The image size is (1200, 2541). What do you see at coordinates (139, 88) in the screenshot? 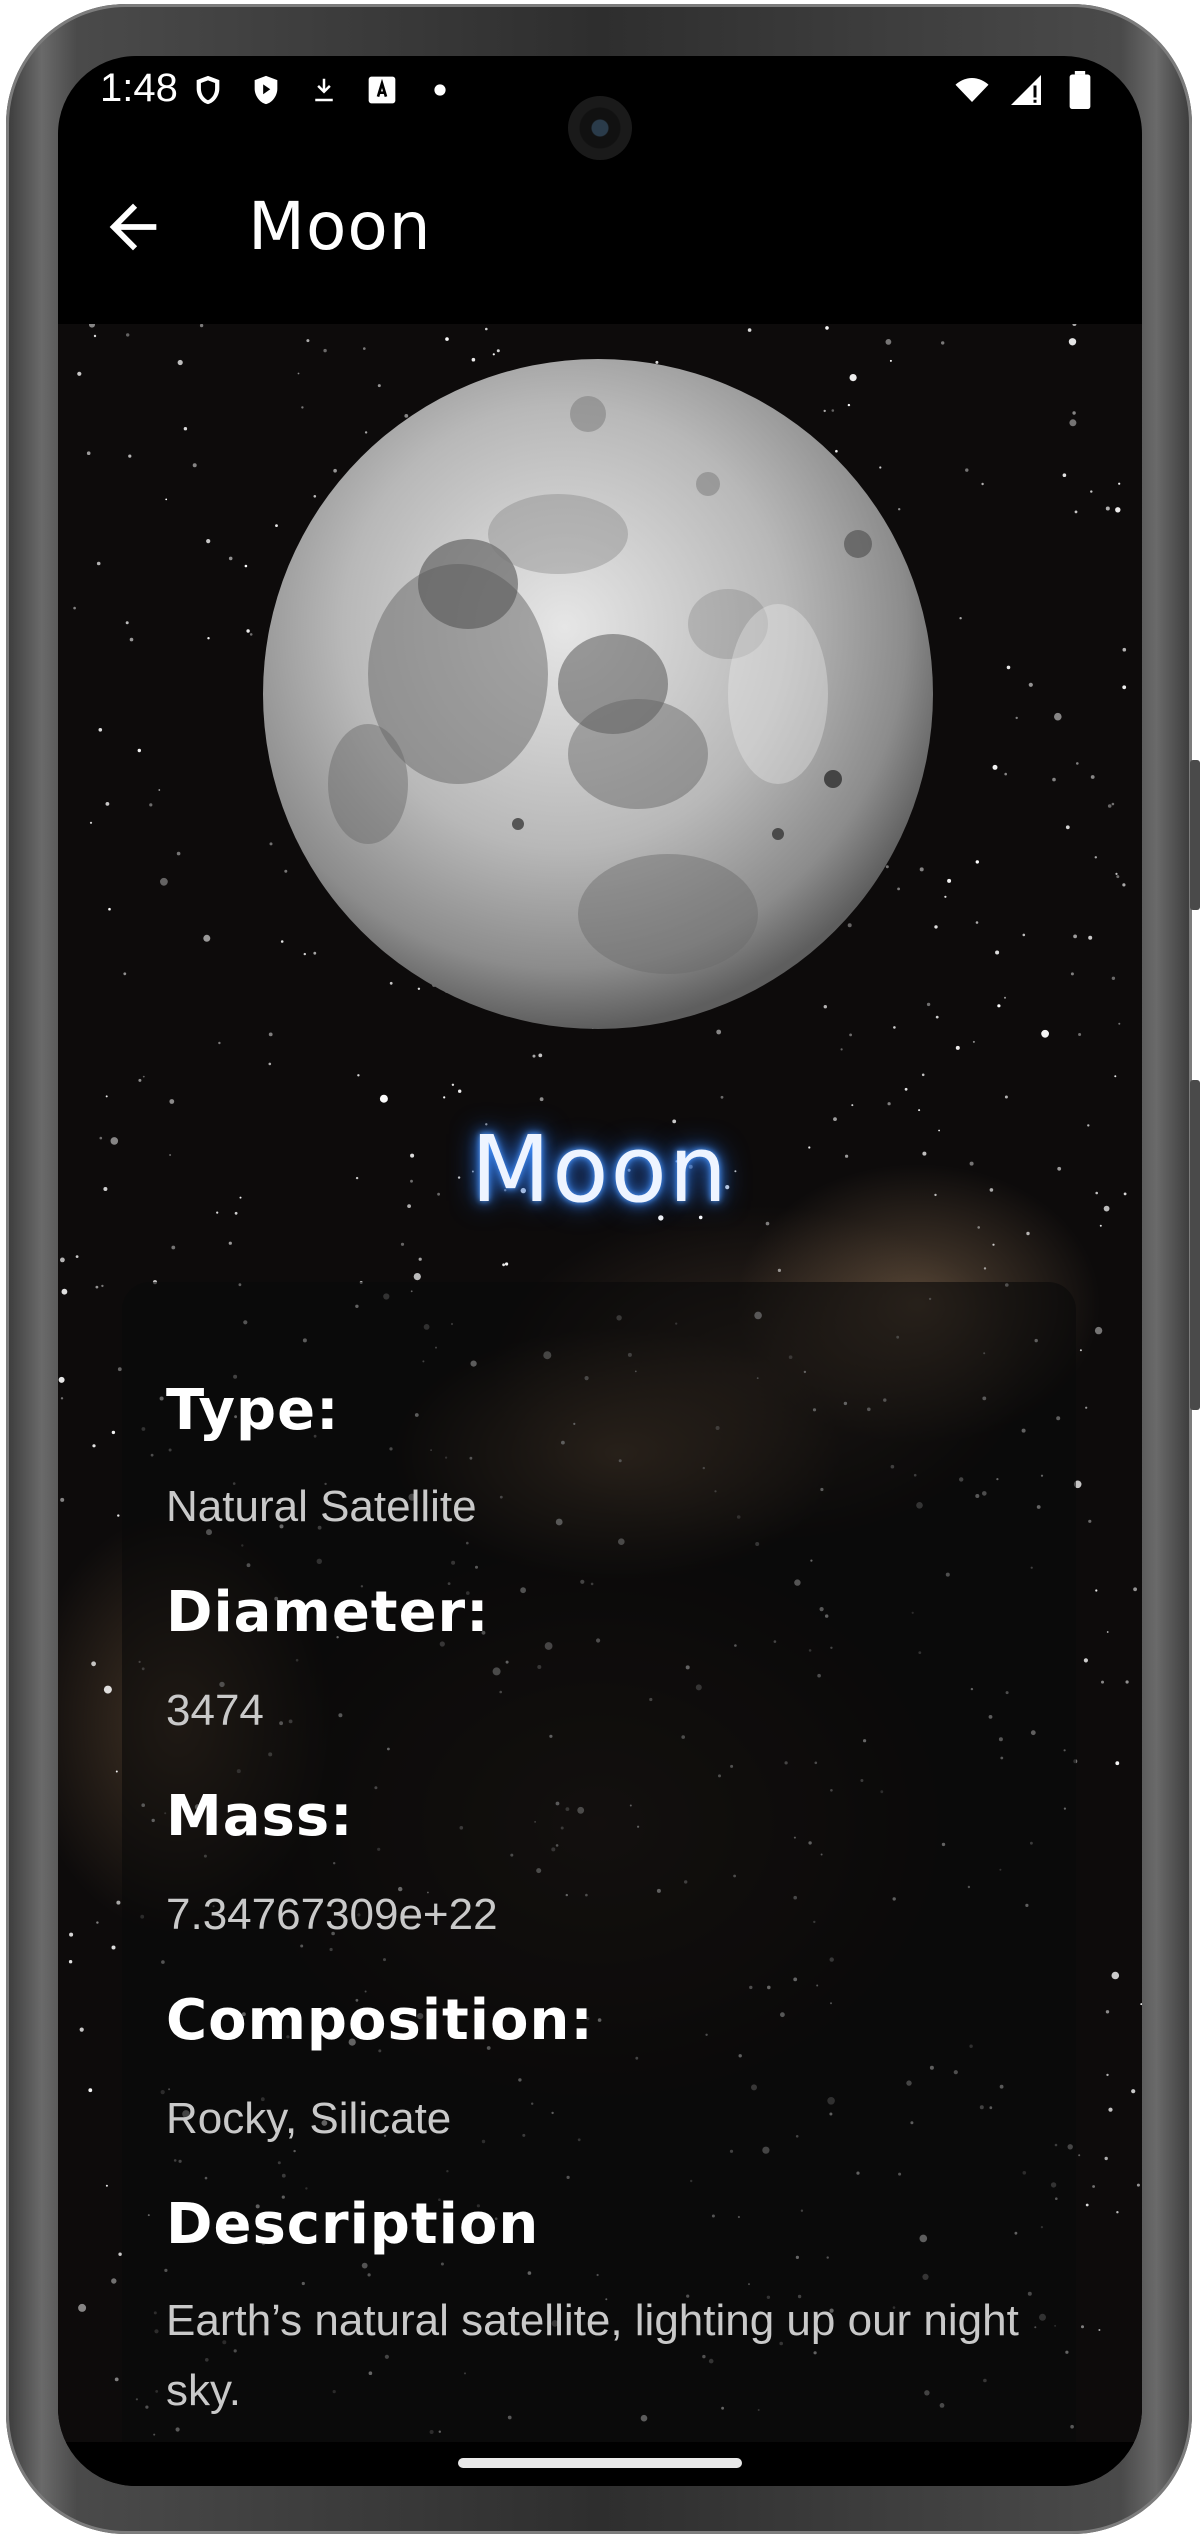
I see `status-time: 1:48` at bounding box center [139, 88].